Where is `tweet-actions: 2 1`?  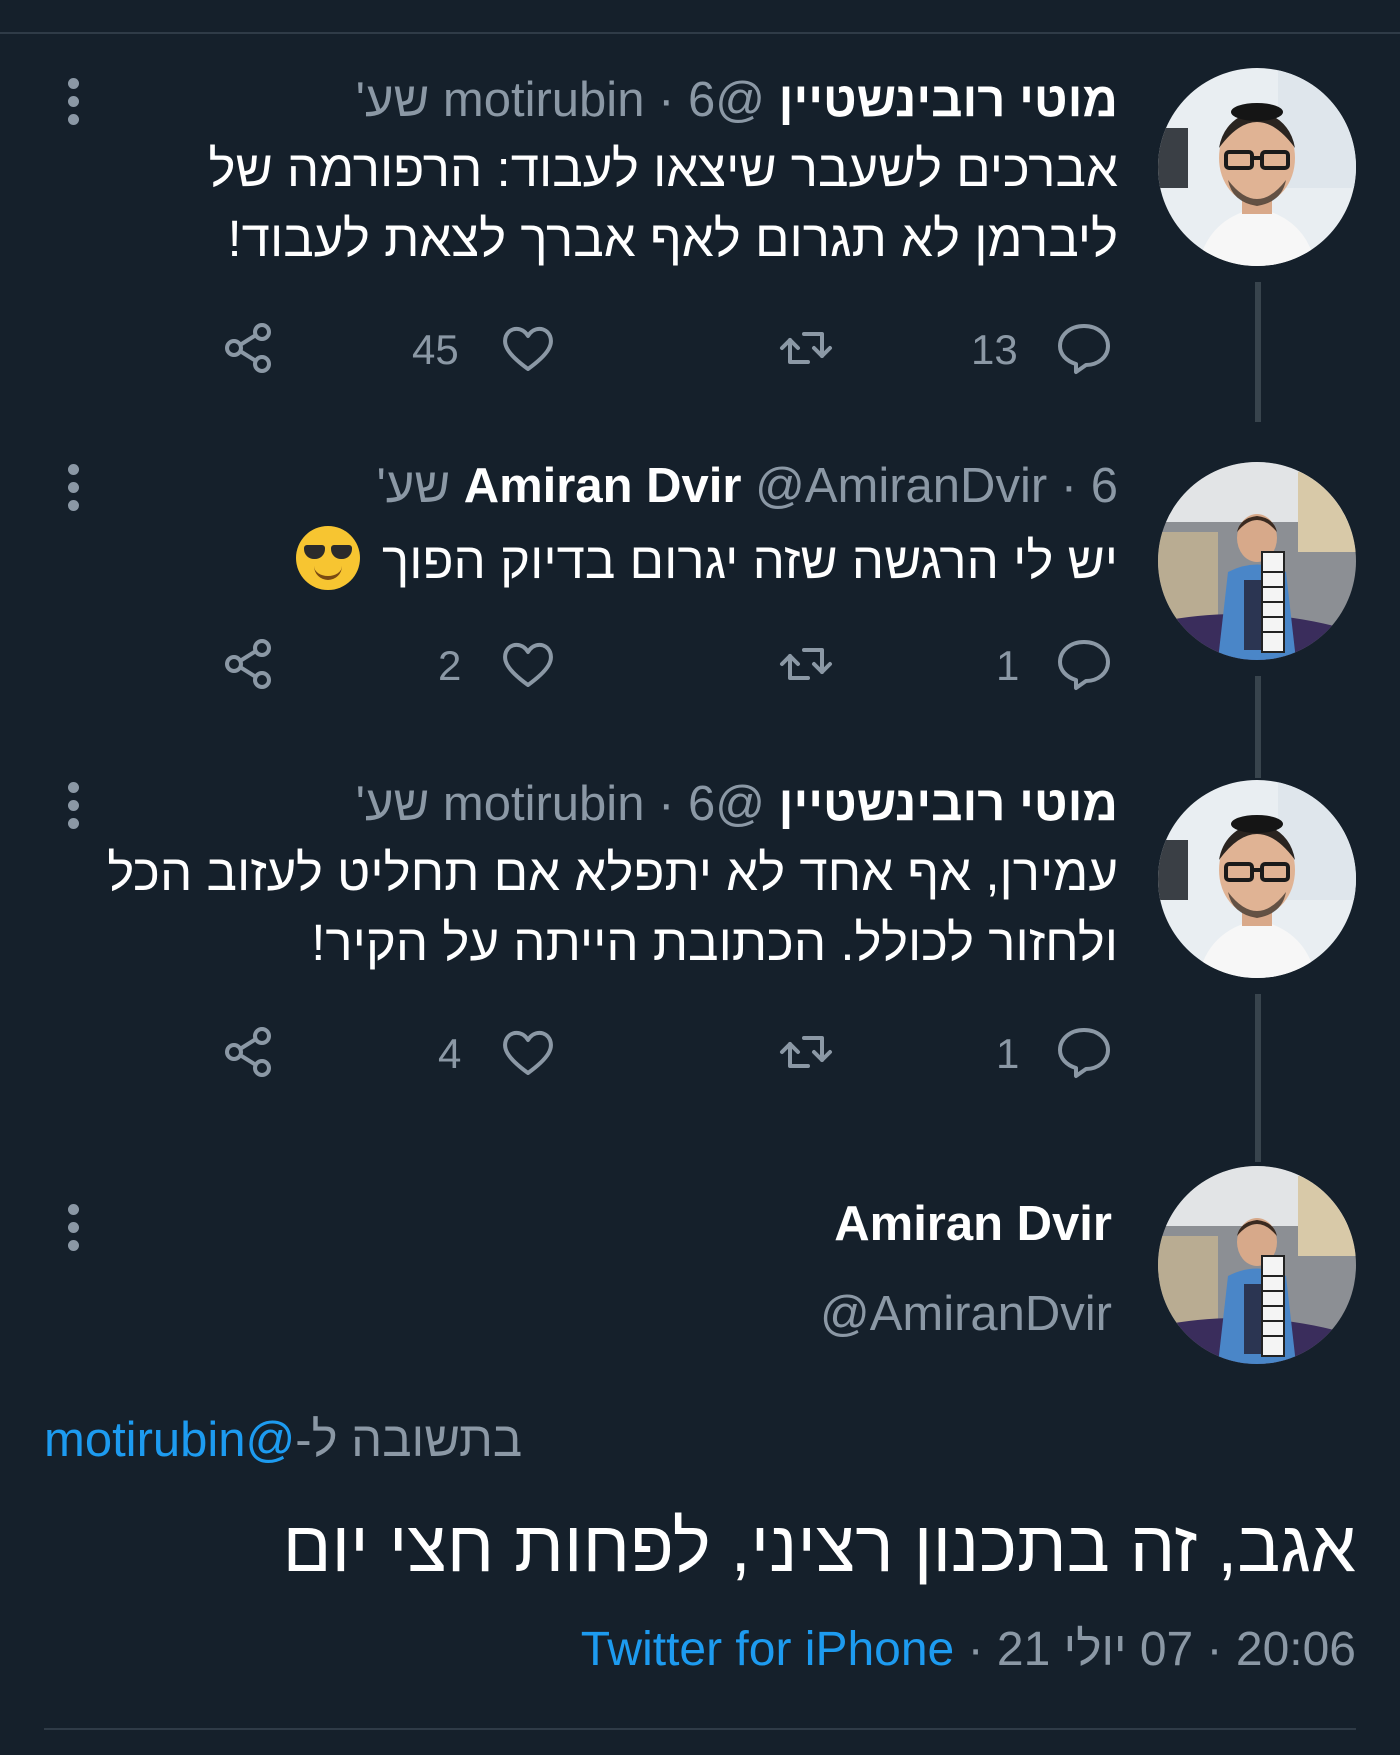 tweet-actions: 2 1 is located at coordinates (700, 664).